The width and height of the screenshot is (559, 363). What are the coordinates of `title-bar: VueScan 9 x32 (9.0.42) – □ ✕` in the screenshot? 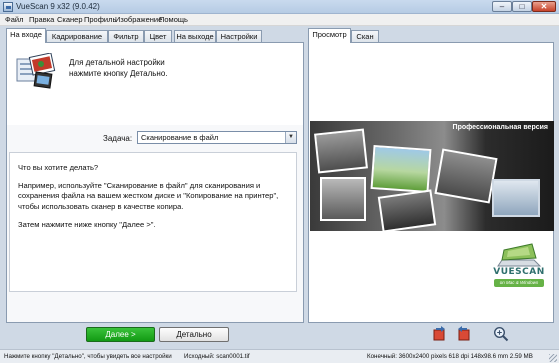 It's located at (279, 7).